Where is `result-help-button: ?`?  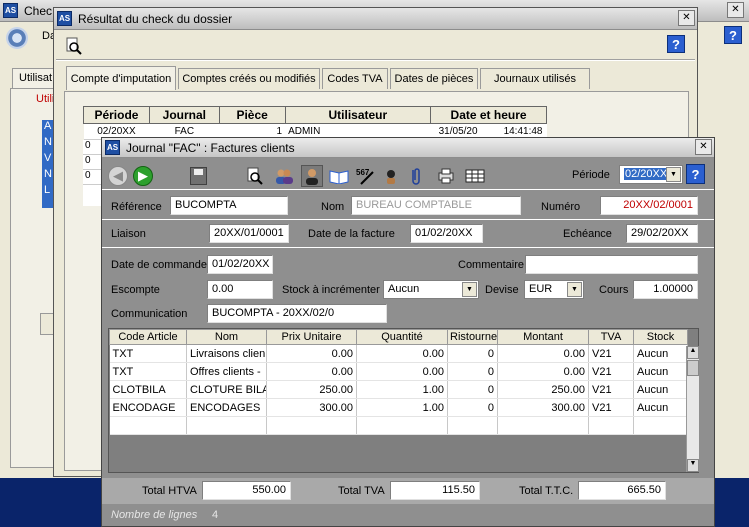 result-help-button: ? is located at coordinates (676, 44).